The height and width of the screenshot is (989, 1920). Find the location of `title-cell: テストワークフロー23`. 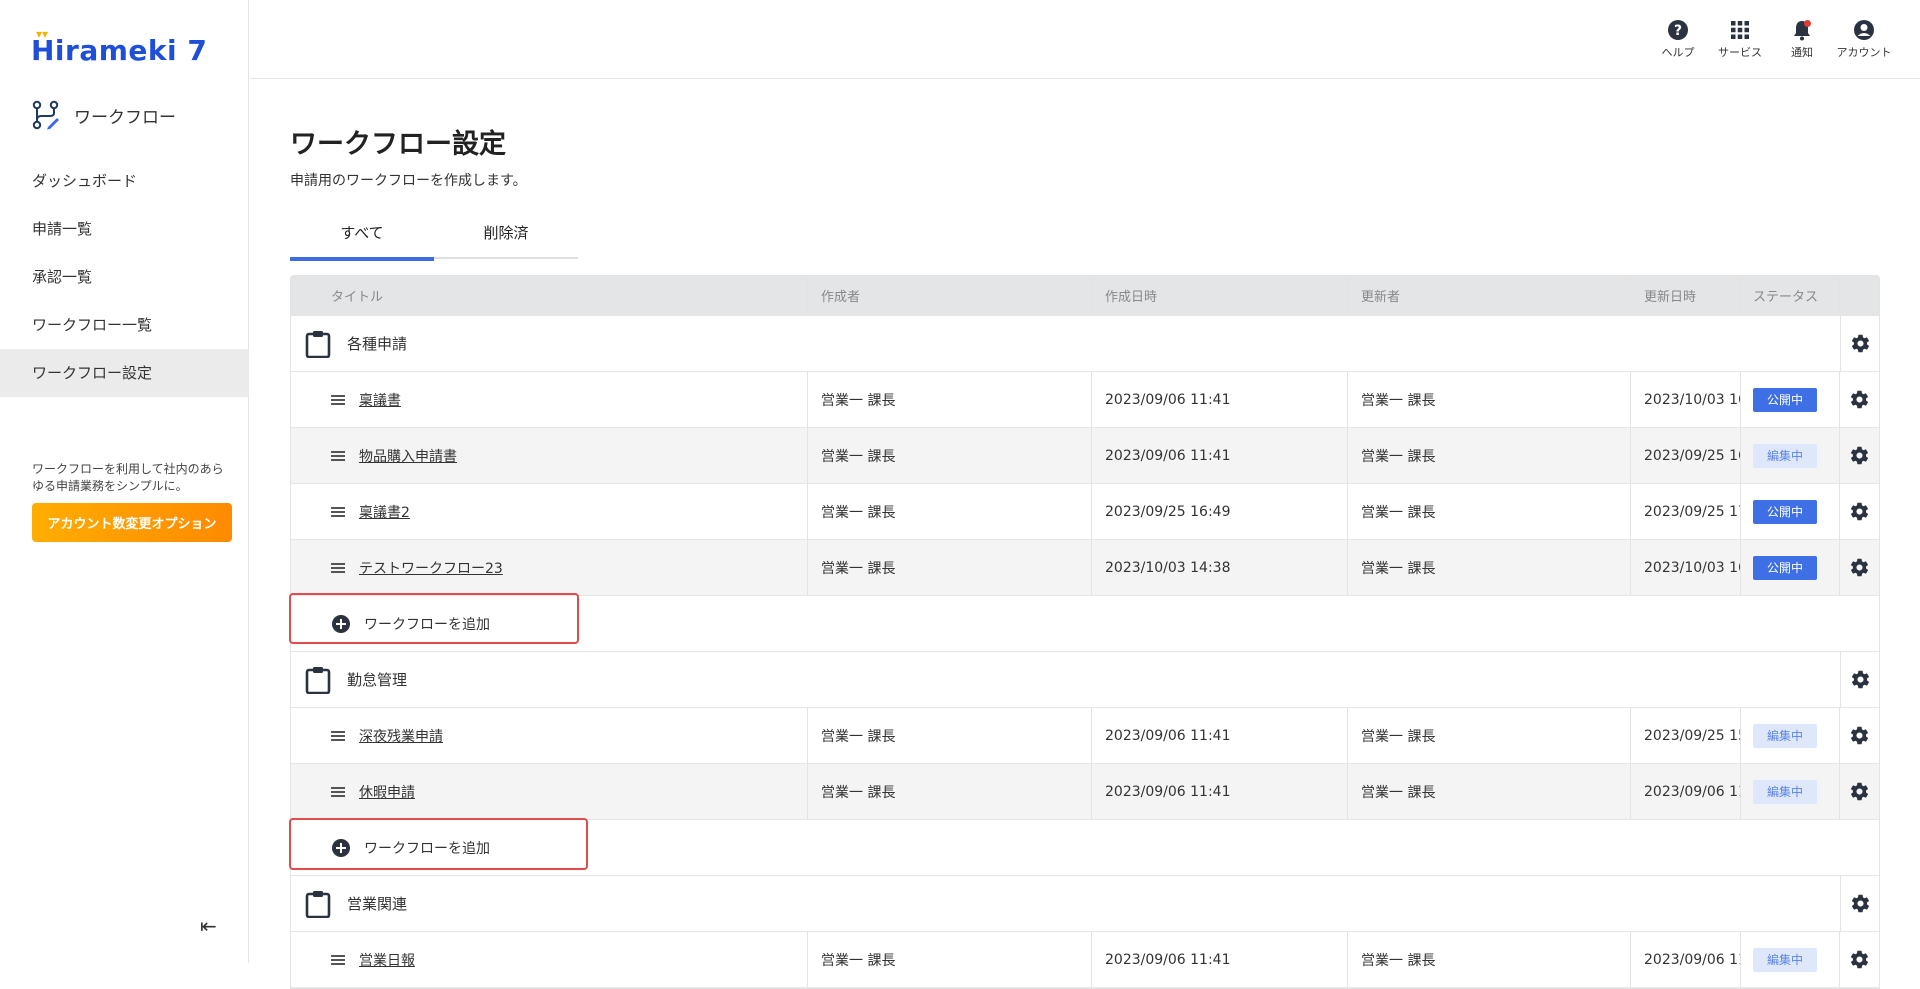

title-cell: テストワークフロー23 is located at coordinates (549, 567).